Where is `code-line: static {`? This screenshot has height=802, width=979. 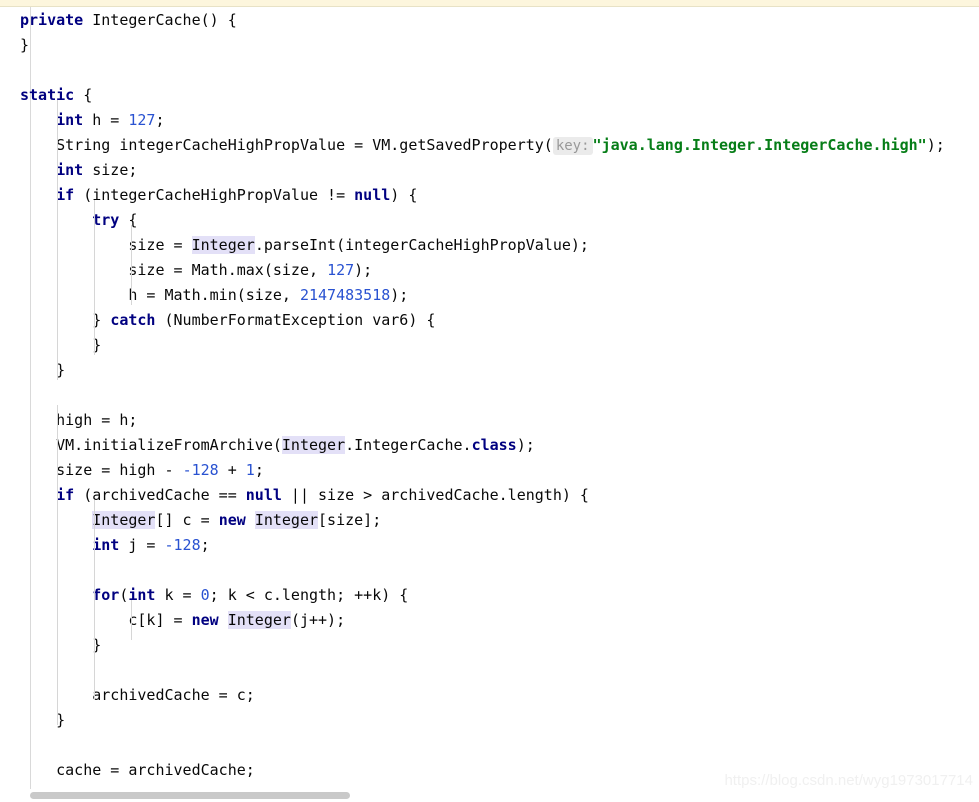
code-line: static { is located at coordinates (489, 95).